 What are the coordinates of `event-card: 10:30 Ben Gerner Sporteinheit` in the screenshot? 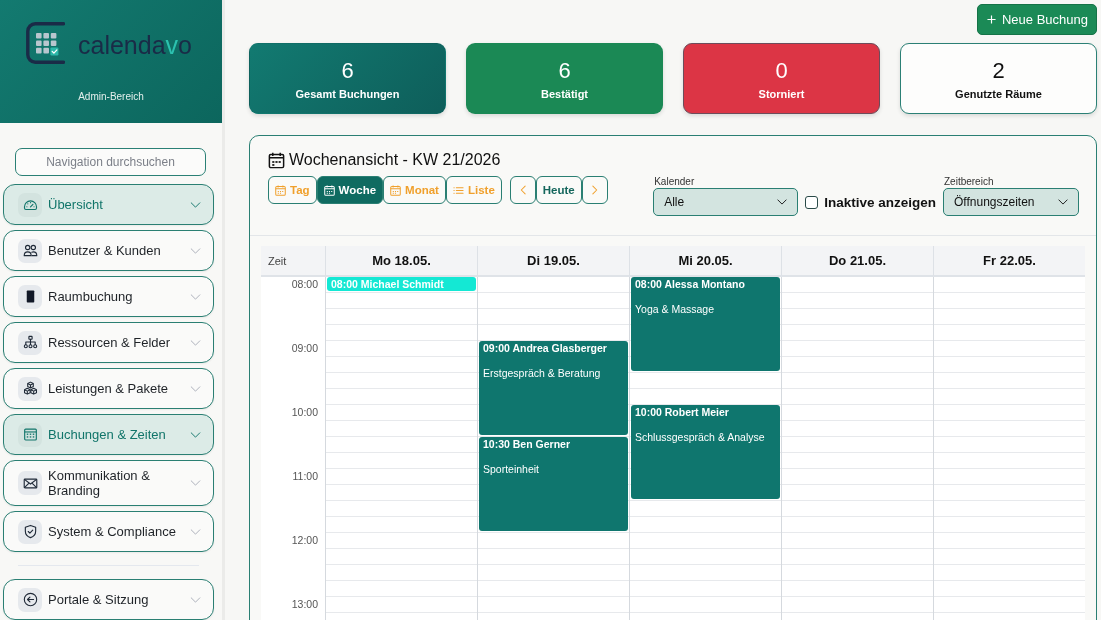 It's located at (553, 484).